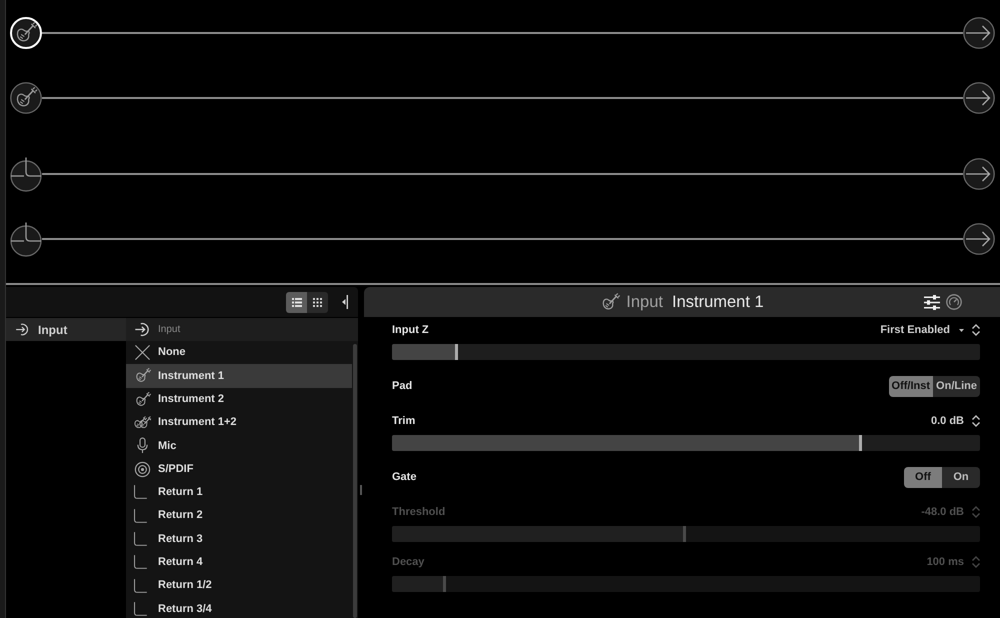 The width and height of the screenshot is (1000, 618). Describe the element at coordinates (961, 330) in the screenshot. I see `caret-icon` at that location.